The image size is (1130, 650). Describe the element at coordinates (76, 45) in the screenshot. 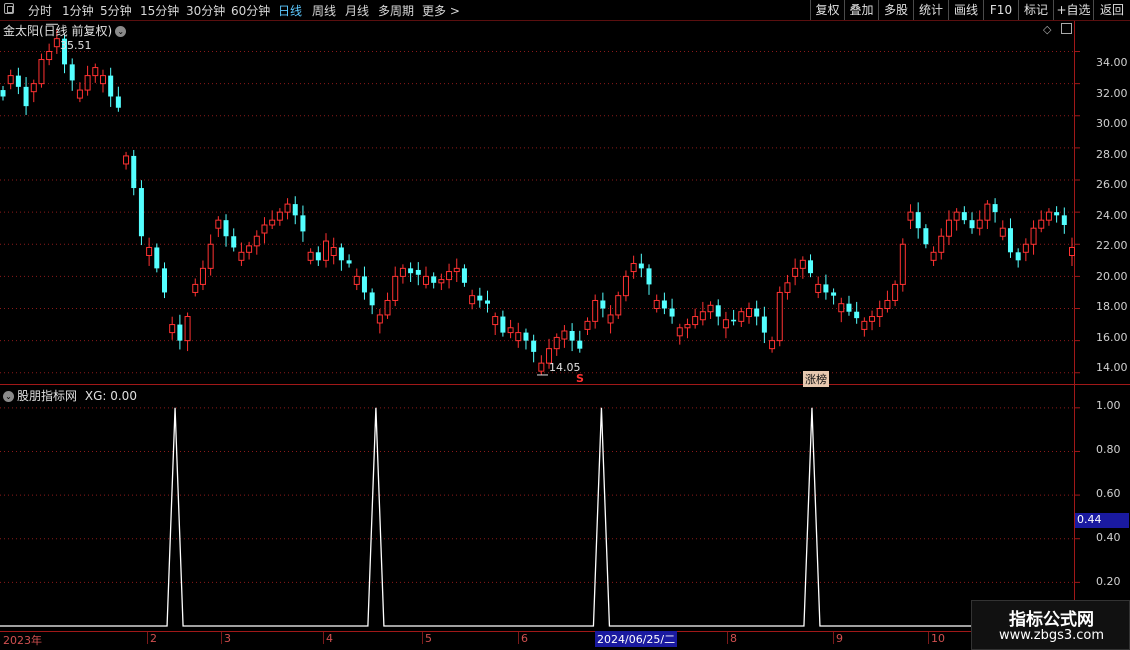

I see `high-price-label: 35.51` at that location.